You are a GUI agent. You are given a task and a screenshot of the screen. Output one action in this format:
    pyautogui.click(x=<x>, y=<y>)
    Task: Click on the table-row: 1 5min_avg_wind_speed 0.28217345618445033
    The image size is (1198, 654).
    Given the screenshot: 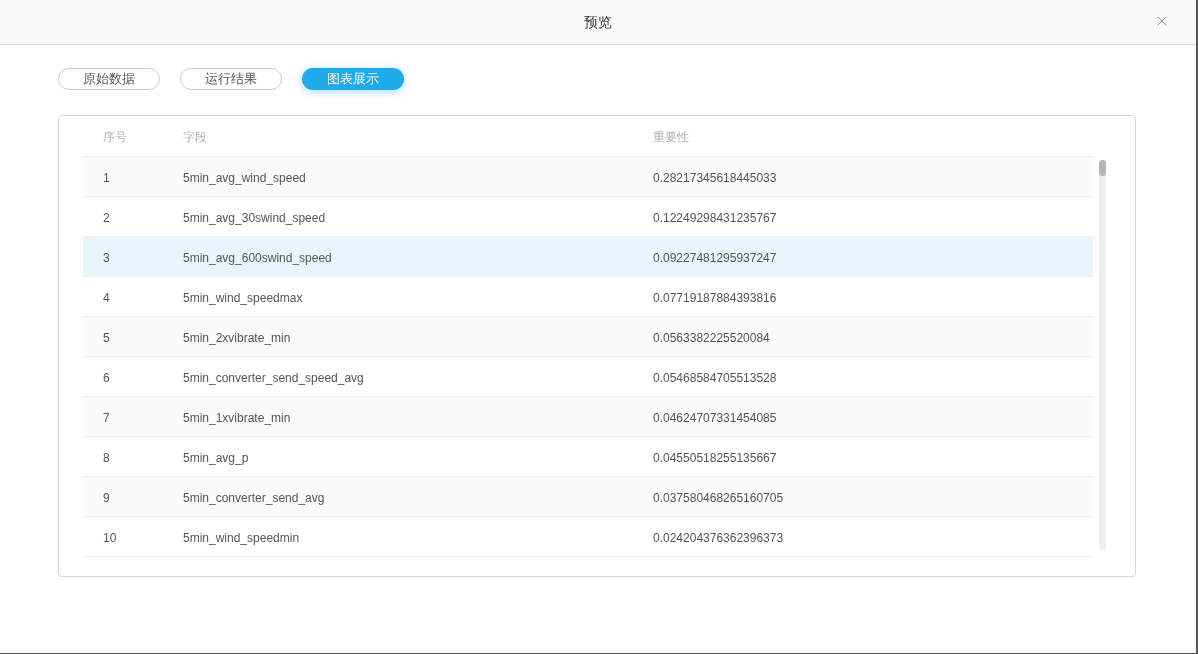 What is the action you would take?
    pyautogui.click(x=588, y=177)
    